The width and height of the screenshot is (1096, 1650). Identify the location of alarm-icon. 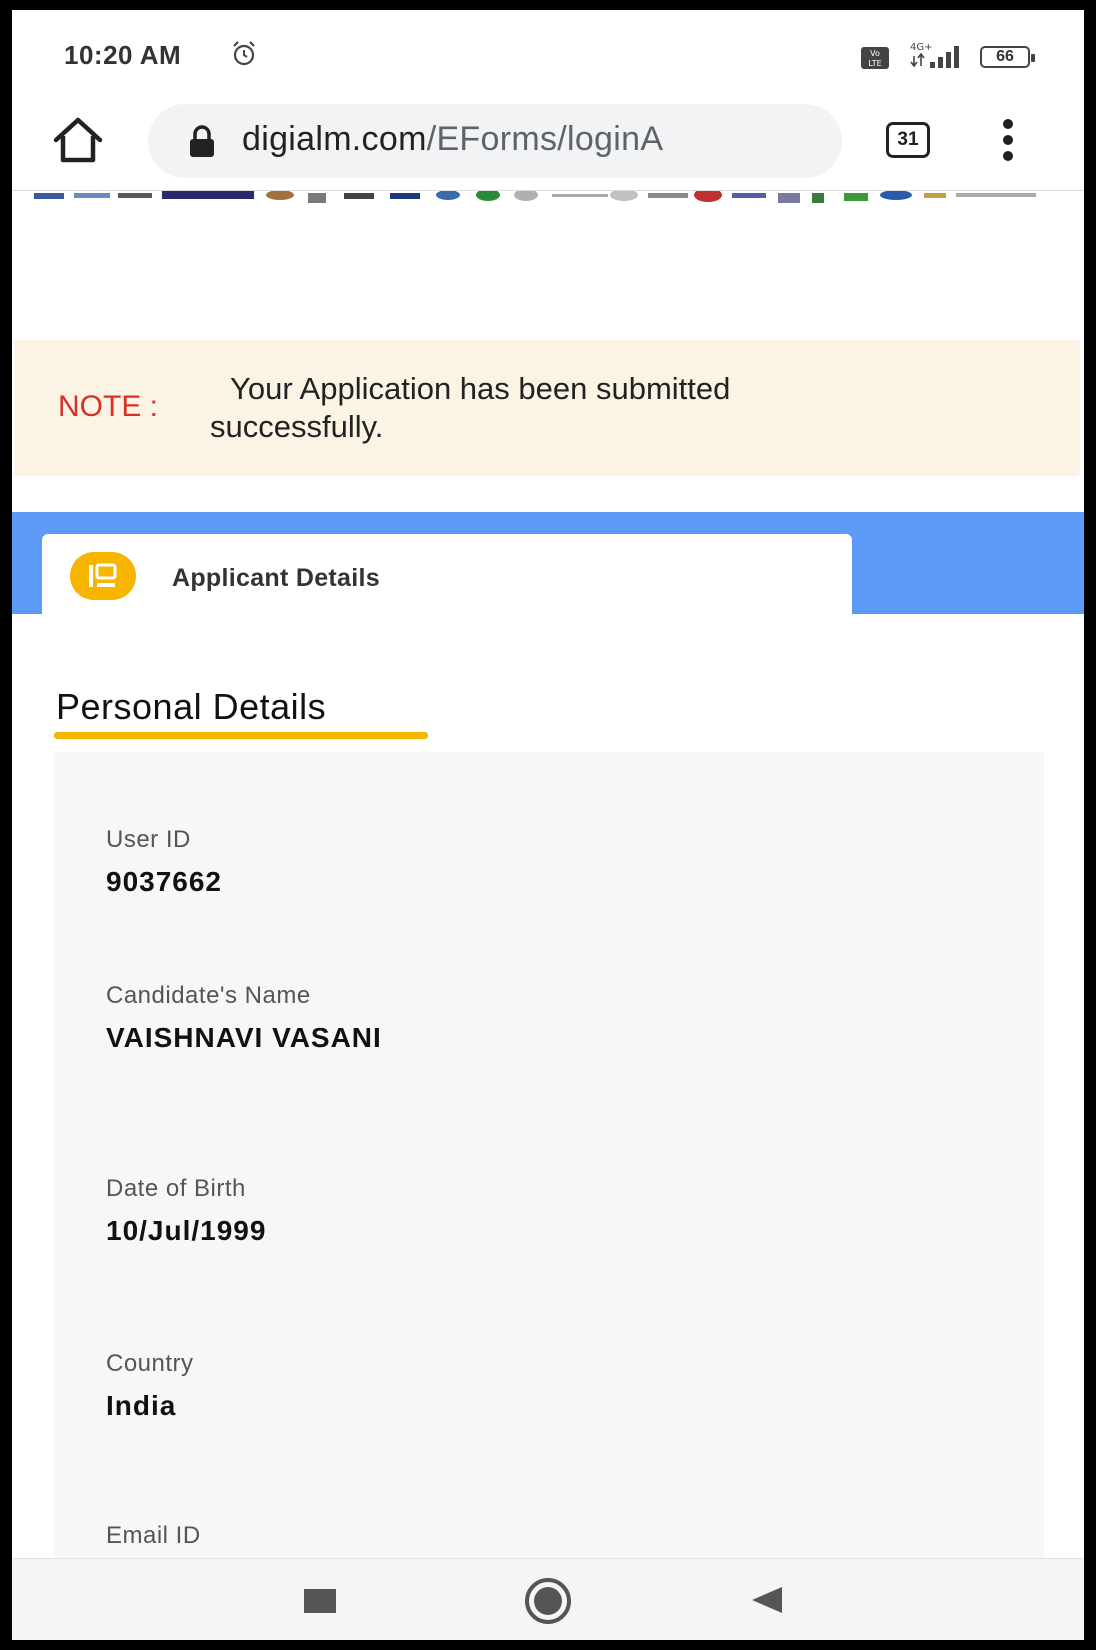
(244, 53).